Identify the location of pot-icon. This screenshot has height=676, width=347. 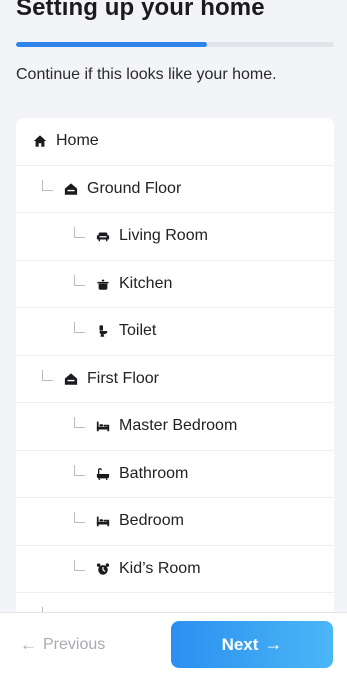
(103, 284).